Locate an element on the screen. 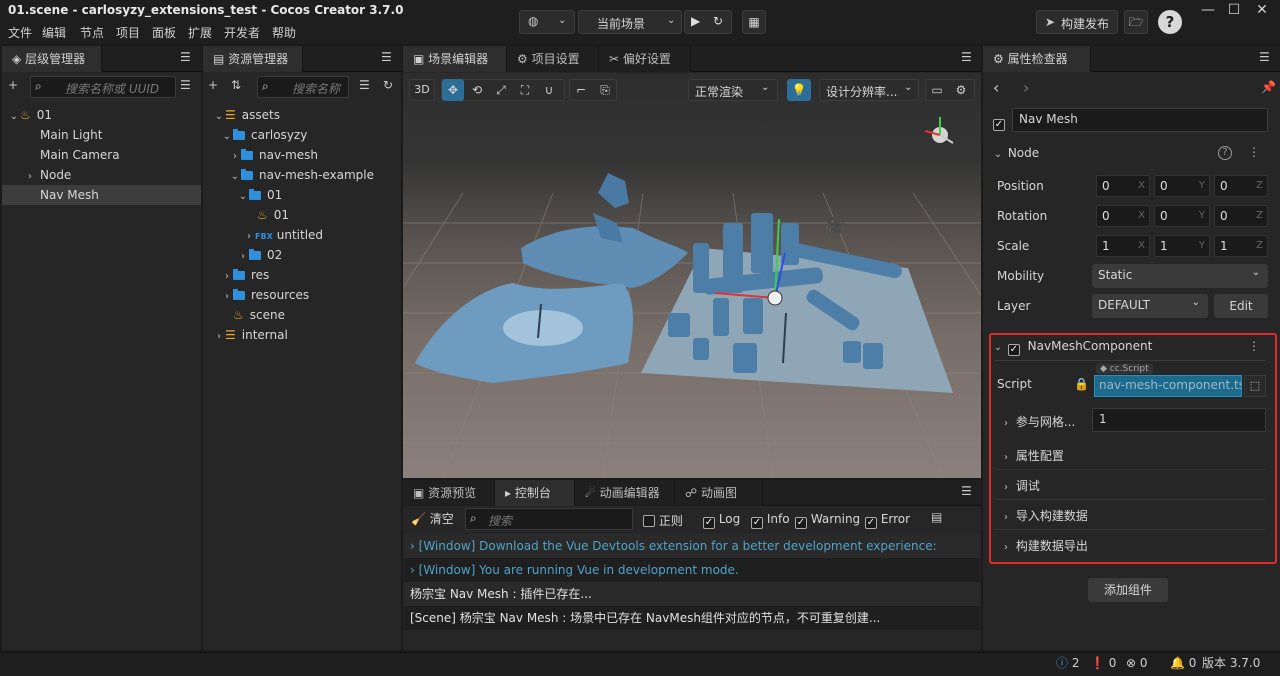  assets-search-input: ⌕ 搜索名称 is located at coordinates (303, 87).